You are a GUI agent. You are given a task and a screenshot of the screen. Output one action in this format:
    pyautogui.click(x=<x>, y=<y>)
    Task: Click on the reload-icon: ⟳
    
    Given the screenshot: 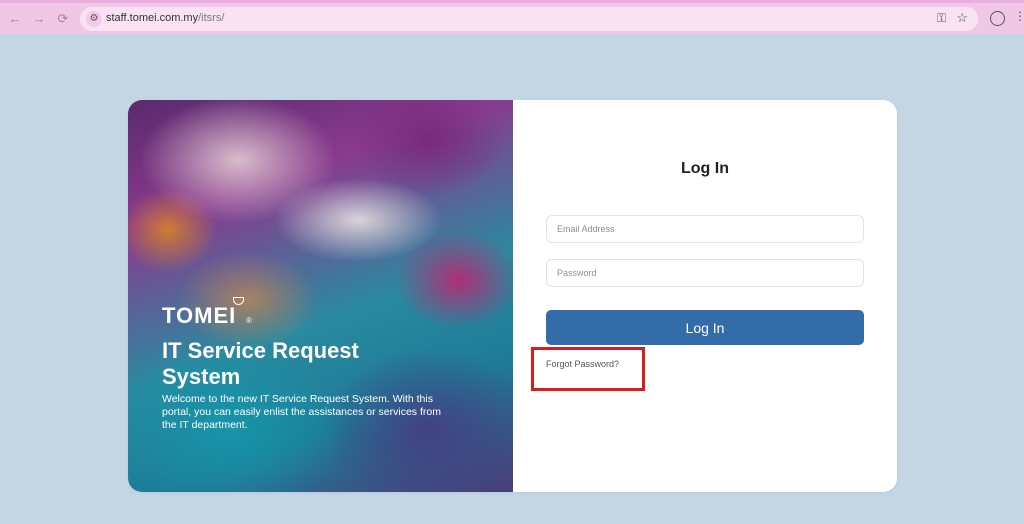 What is the action you would take?
    pyautogui.click(x=63, y=19)
    